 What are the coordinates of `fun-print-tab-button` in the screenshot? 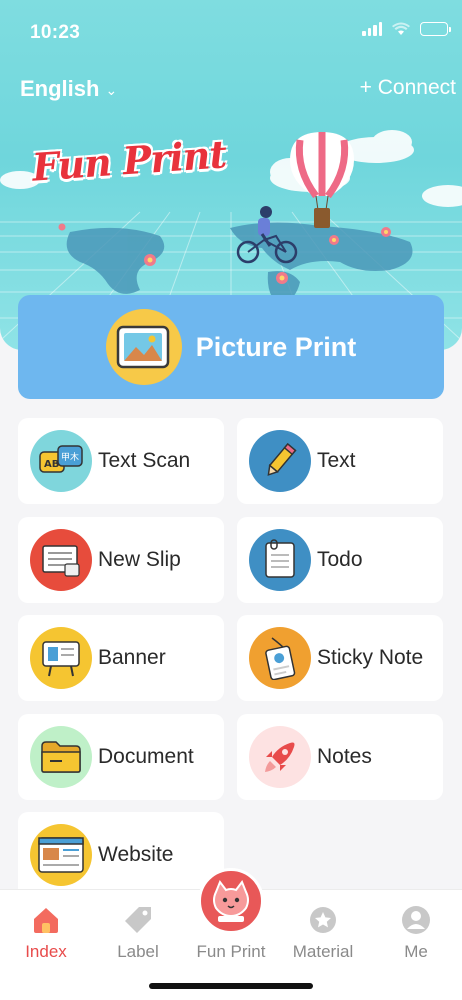 It's located at (231, 901).